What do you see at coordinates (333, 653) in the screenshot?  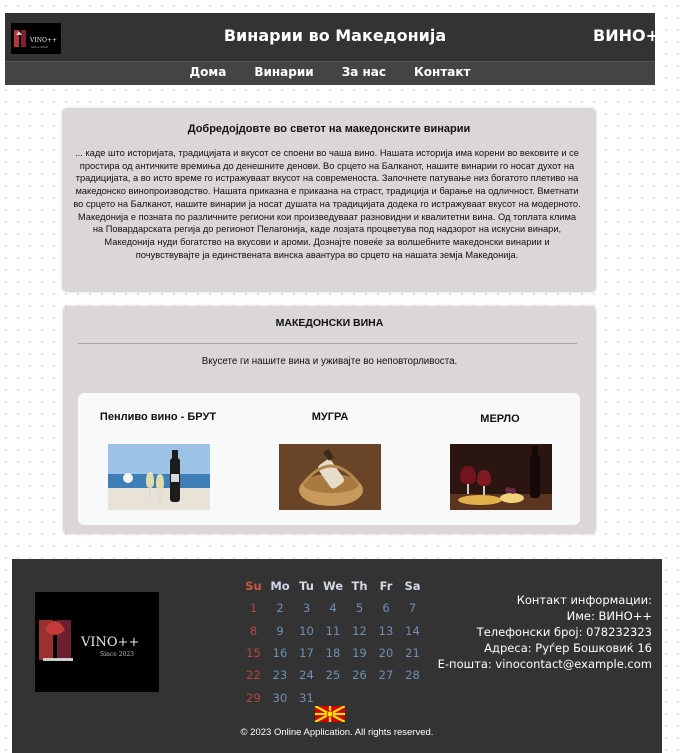 I see `calendar-day: 18` at bounding box center [333, 653].